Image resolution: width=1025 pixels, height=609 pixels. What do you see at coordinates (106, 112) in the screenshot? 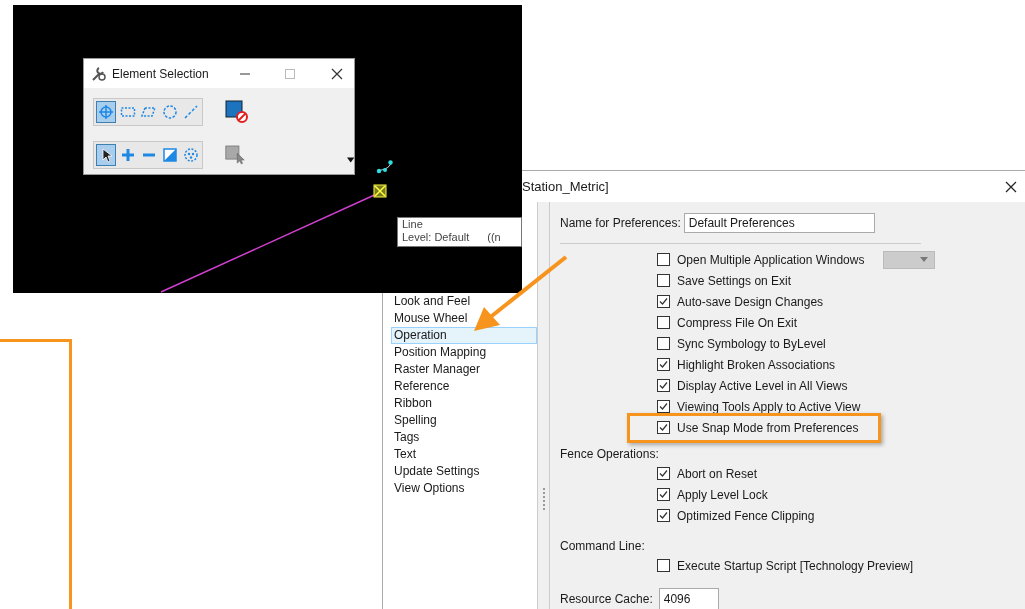
I see `crosshair-icon` at bounding box center [106, 112].